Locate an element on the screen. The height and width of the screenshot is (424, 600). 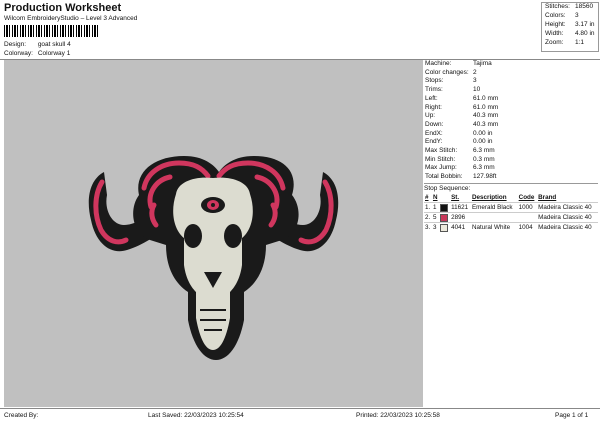
row-description: Emerald Black is located at coordinates (494, 207).